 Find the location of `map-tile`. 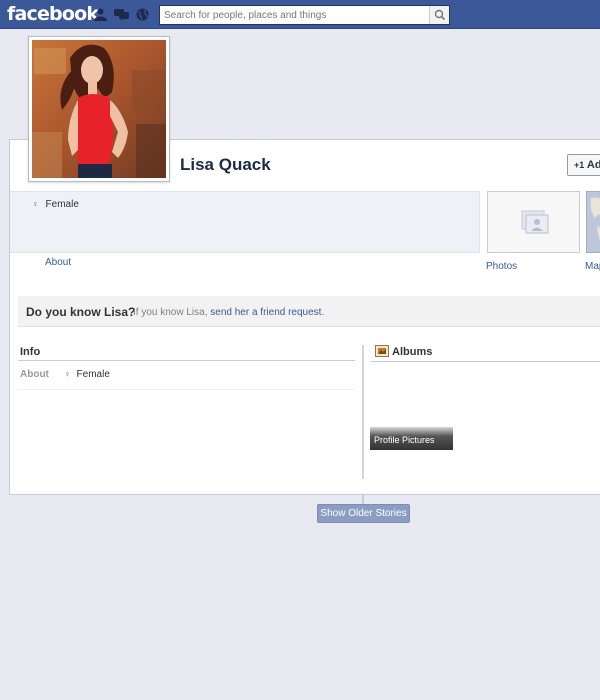

map-tile is located at coordinates (593, 222).